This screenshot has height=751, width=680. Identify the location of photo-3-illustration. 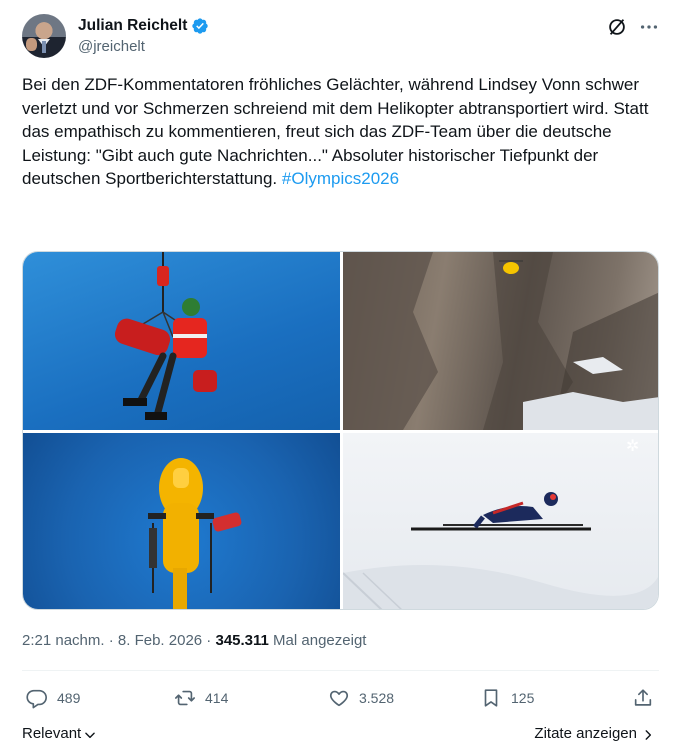
(195, 533).